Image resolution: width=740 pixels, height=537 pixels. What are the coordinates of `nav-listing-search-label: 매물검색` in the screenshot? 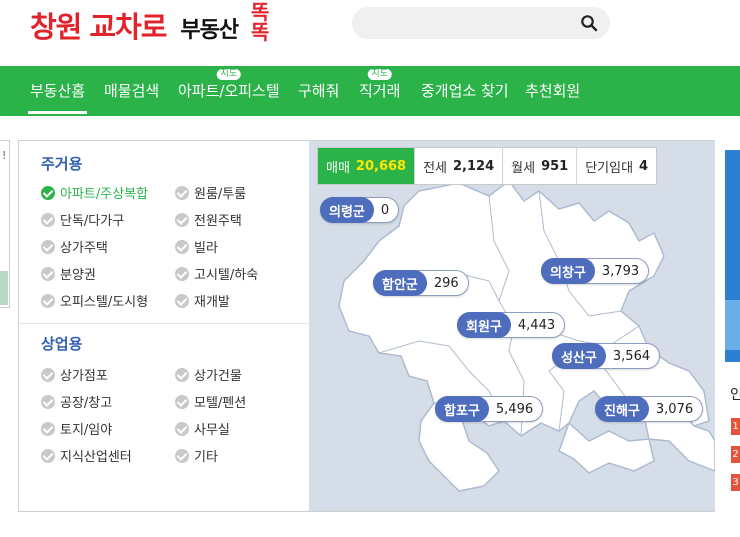 It's located at (132, 91).